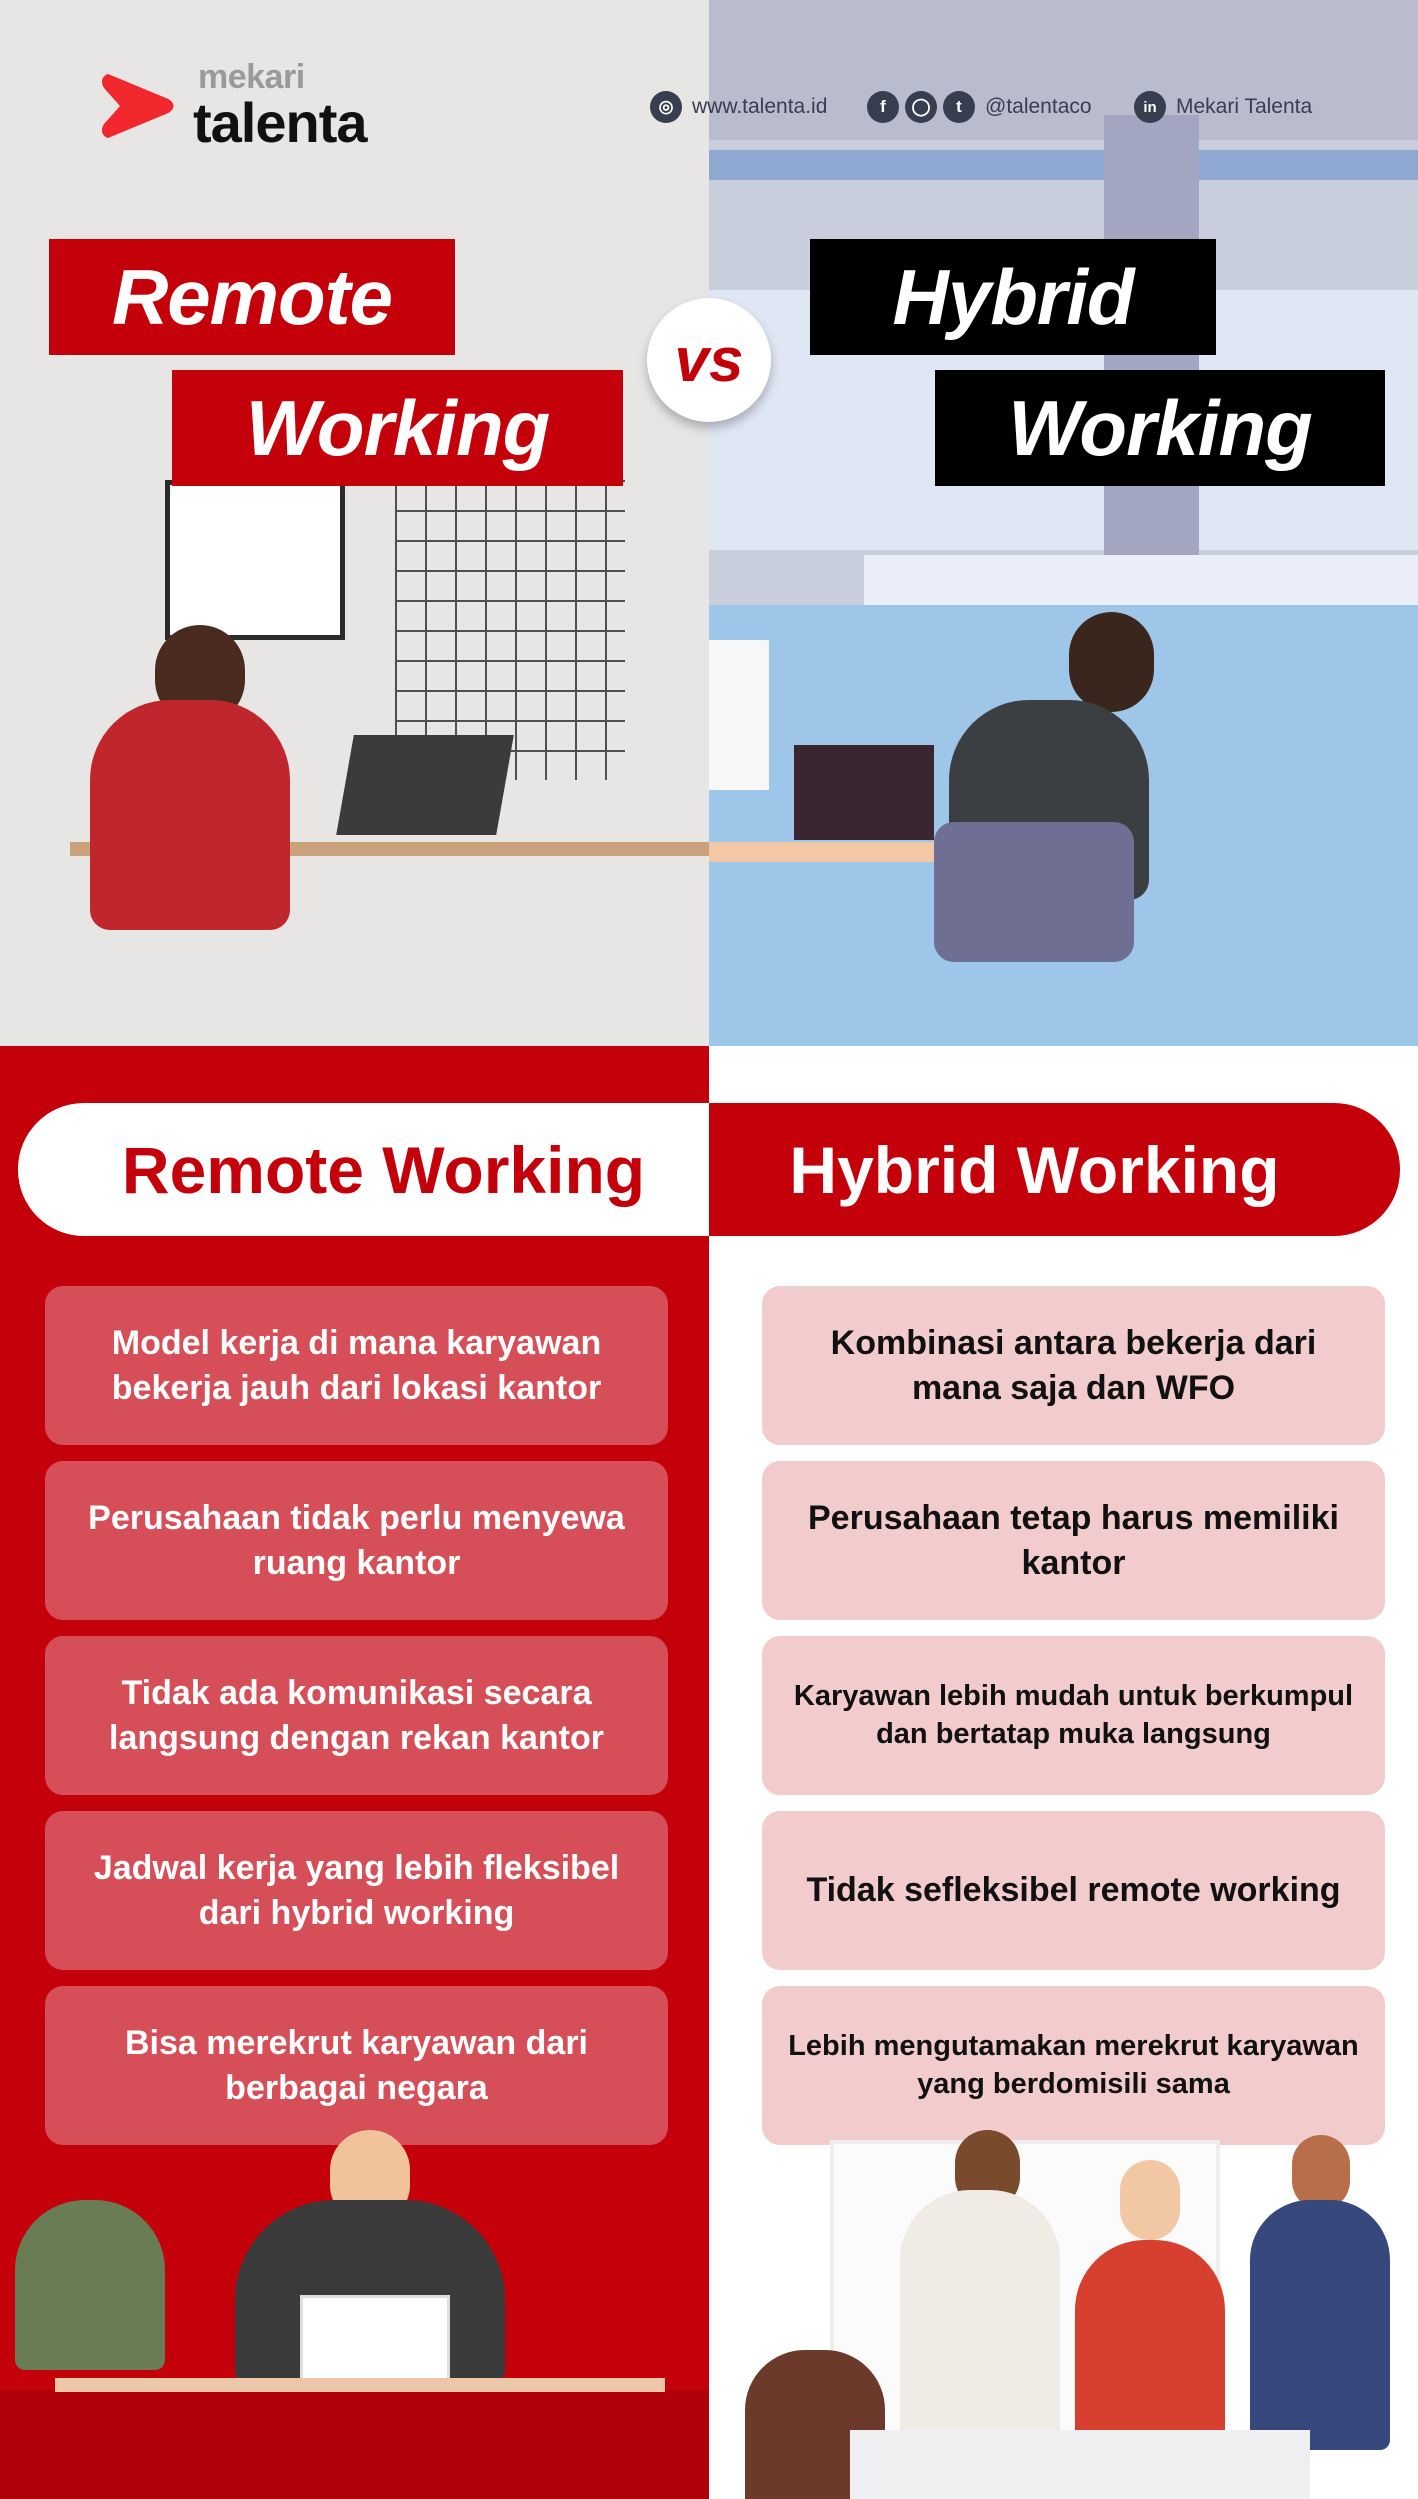 This screenshot has height=2499, width=1418. Describe the element at coordinates (1141, 580) in the screenshot. I see `office-rail` at that location.